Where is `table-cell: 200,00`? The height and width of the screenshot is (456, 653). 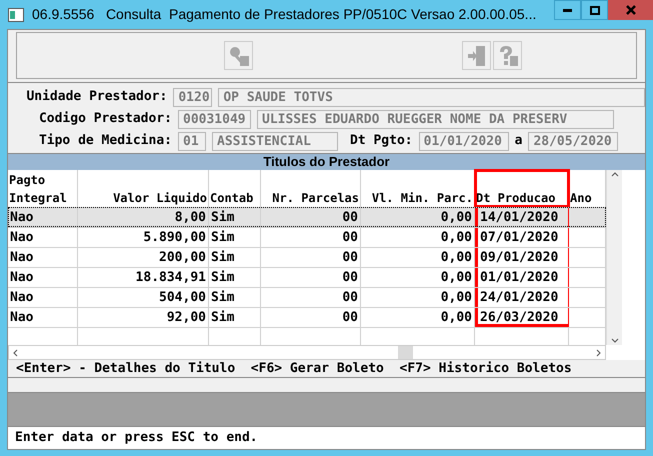 table-cell: 200,00 is located at coordinates (143, 257).